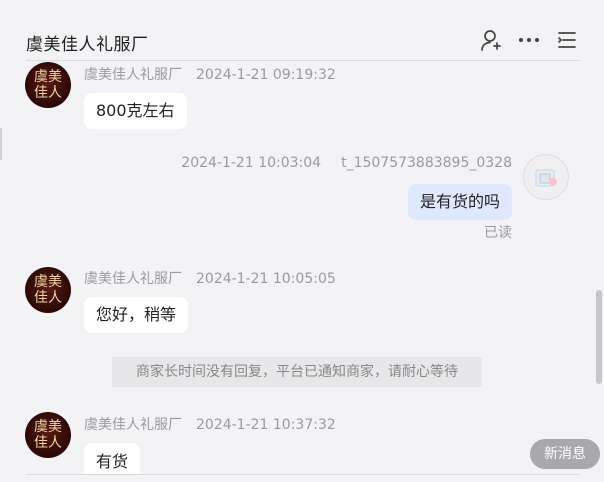 This screenshot has height=482, width=604. What do you see at coordinates (1, 144) in the screenshot?
I see `left-edge-tab` at bounding box center [1, 144].